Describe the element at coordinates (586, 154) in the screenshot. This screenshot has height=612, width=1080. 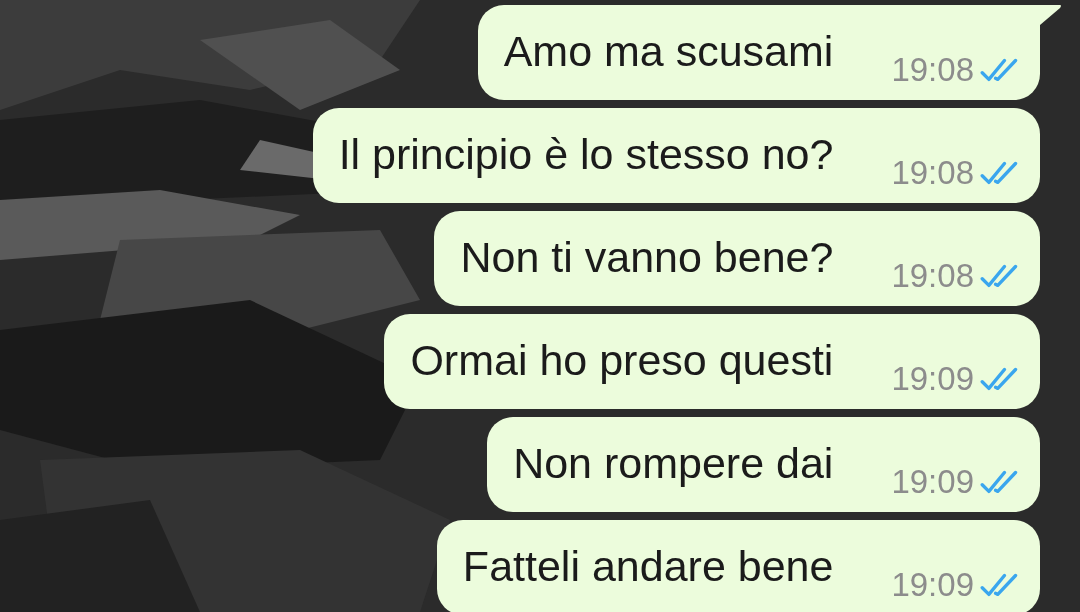
I see `message-text: Il principio è lo stesso no?` at that location.